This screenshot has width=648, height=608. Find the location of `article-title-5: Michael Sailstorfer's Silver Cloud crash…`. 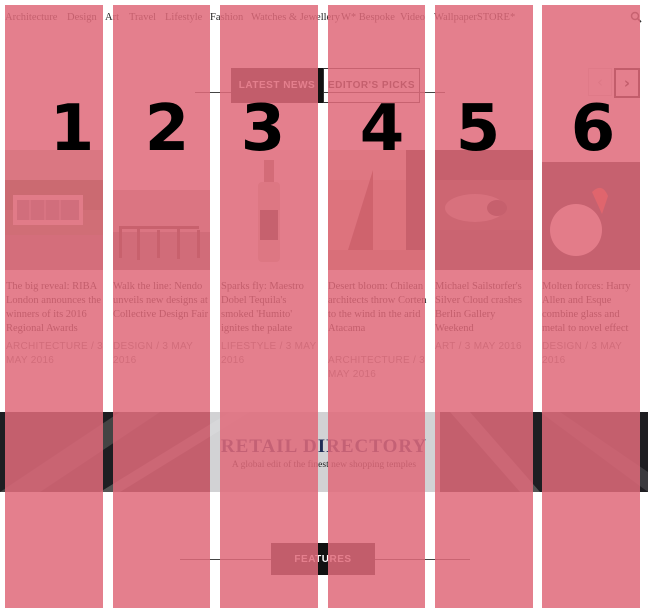

article-title-5: Michael Sailstorfer's Silver Cloud crash… is located at coordinates (485, 308).